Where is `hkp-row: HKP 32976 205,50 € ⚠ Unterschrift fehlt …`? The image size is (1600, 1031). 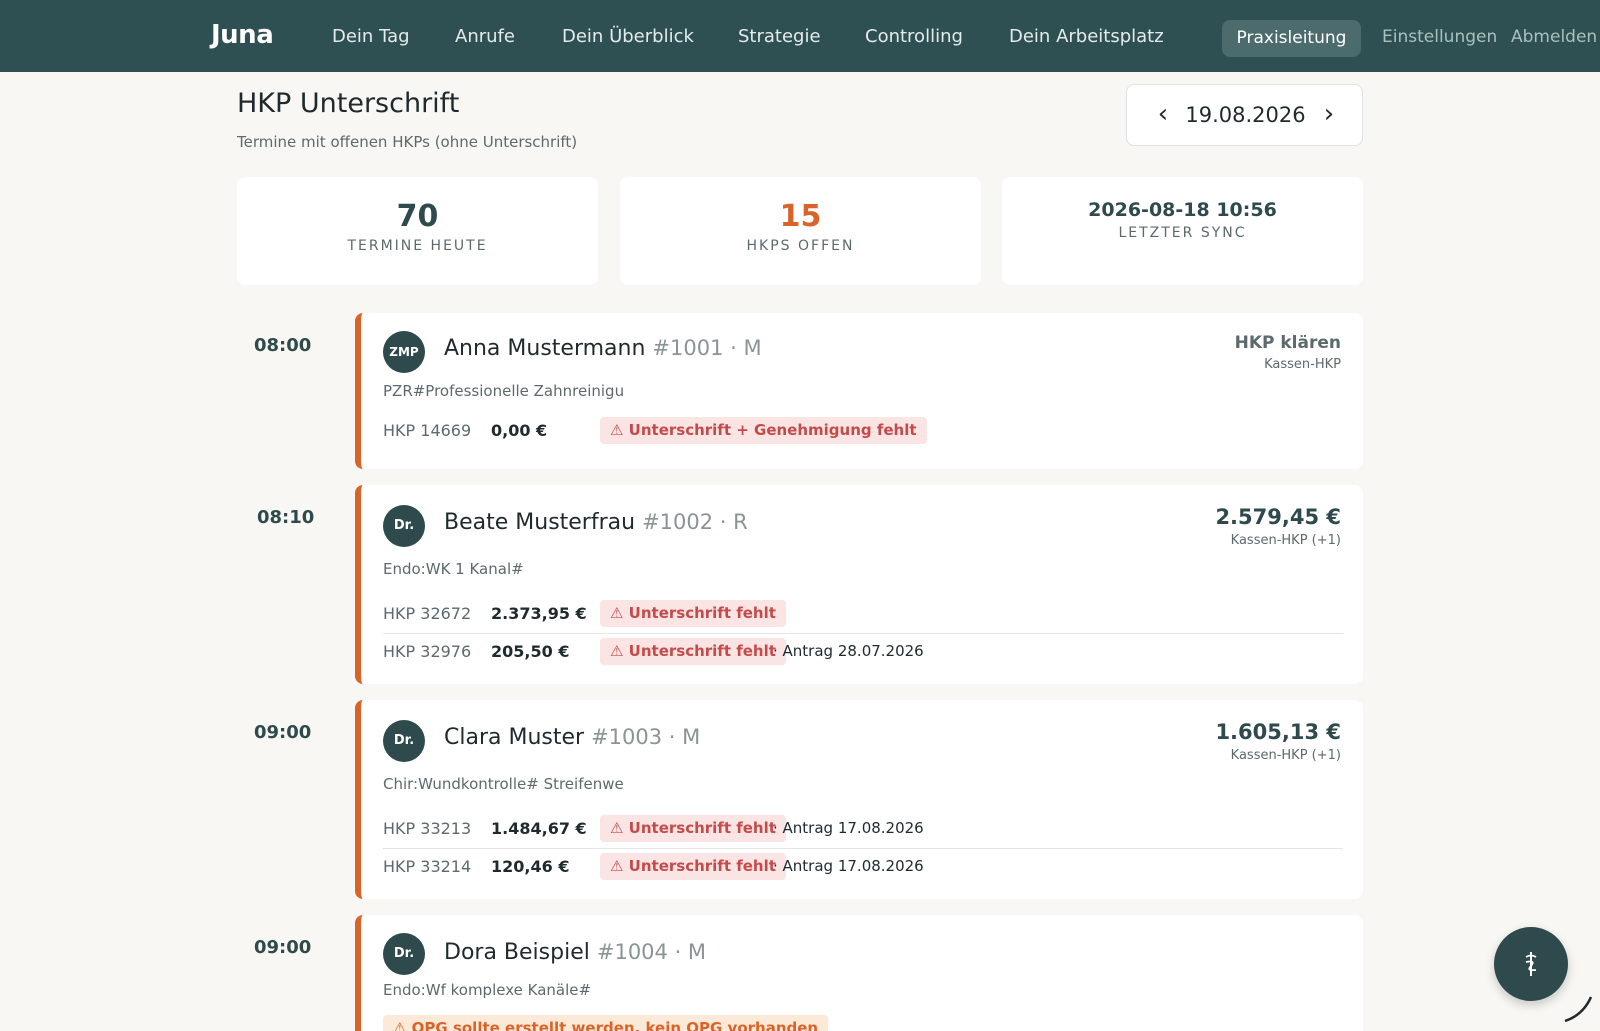
hkp-row: HKP 32976 205,50 € ⚠ Unterschrift fehlt … is located at coordinates (863, 651).